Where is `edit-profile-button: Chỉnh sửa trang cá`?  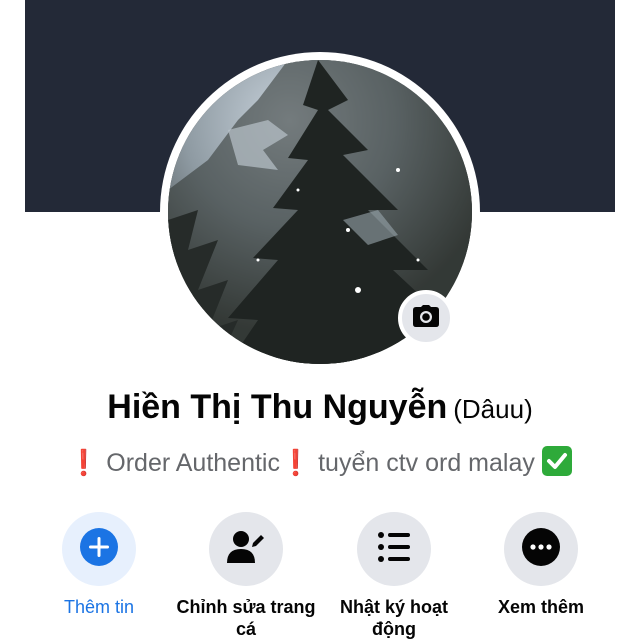 edit-profile-button: Chỉnh sửa trang cá is located at coordinates (246, 576).